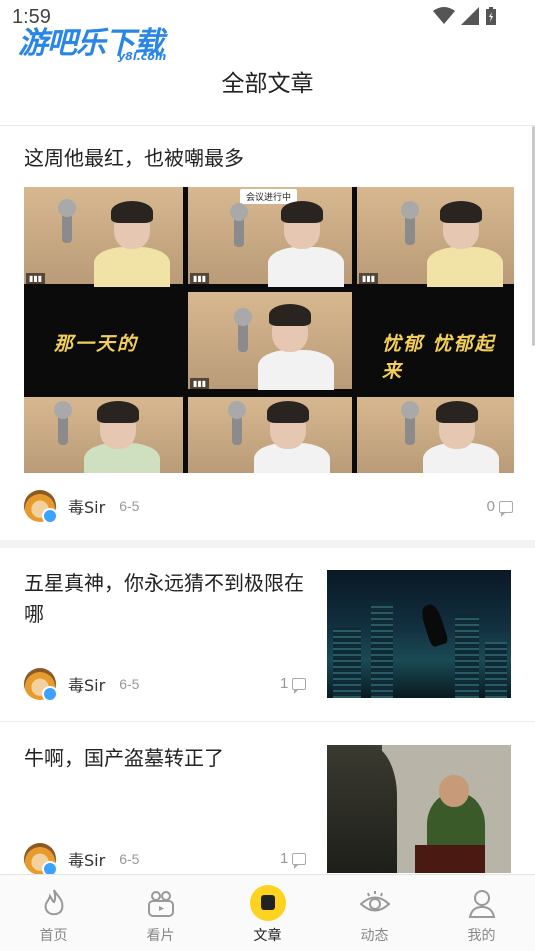 This screenshot has height=951, width=535. Describe the element at coordinates (267, 936) in the screenshot. I see `tab-label: 文章` at that location.